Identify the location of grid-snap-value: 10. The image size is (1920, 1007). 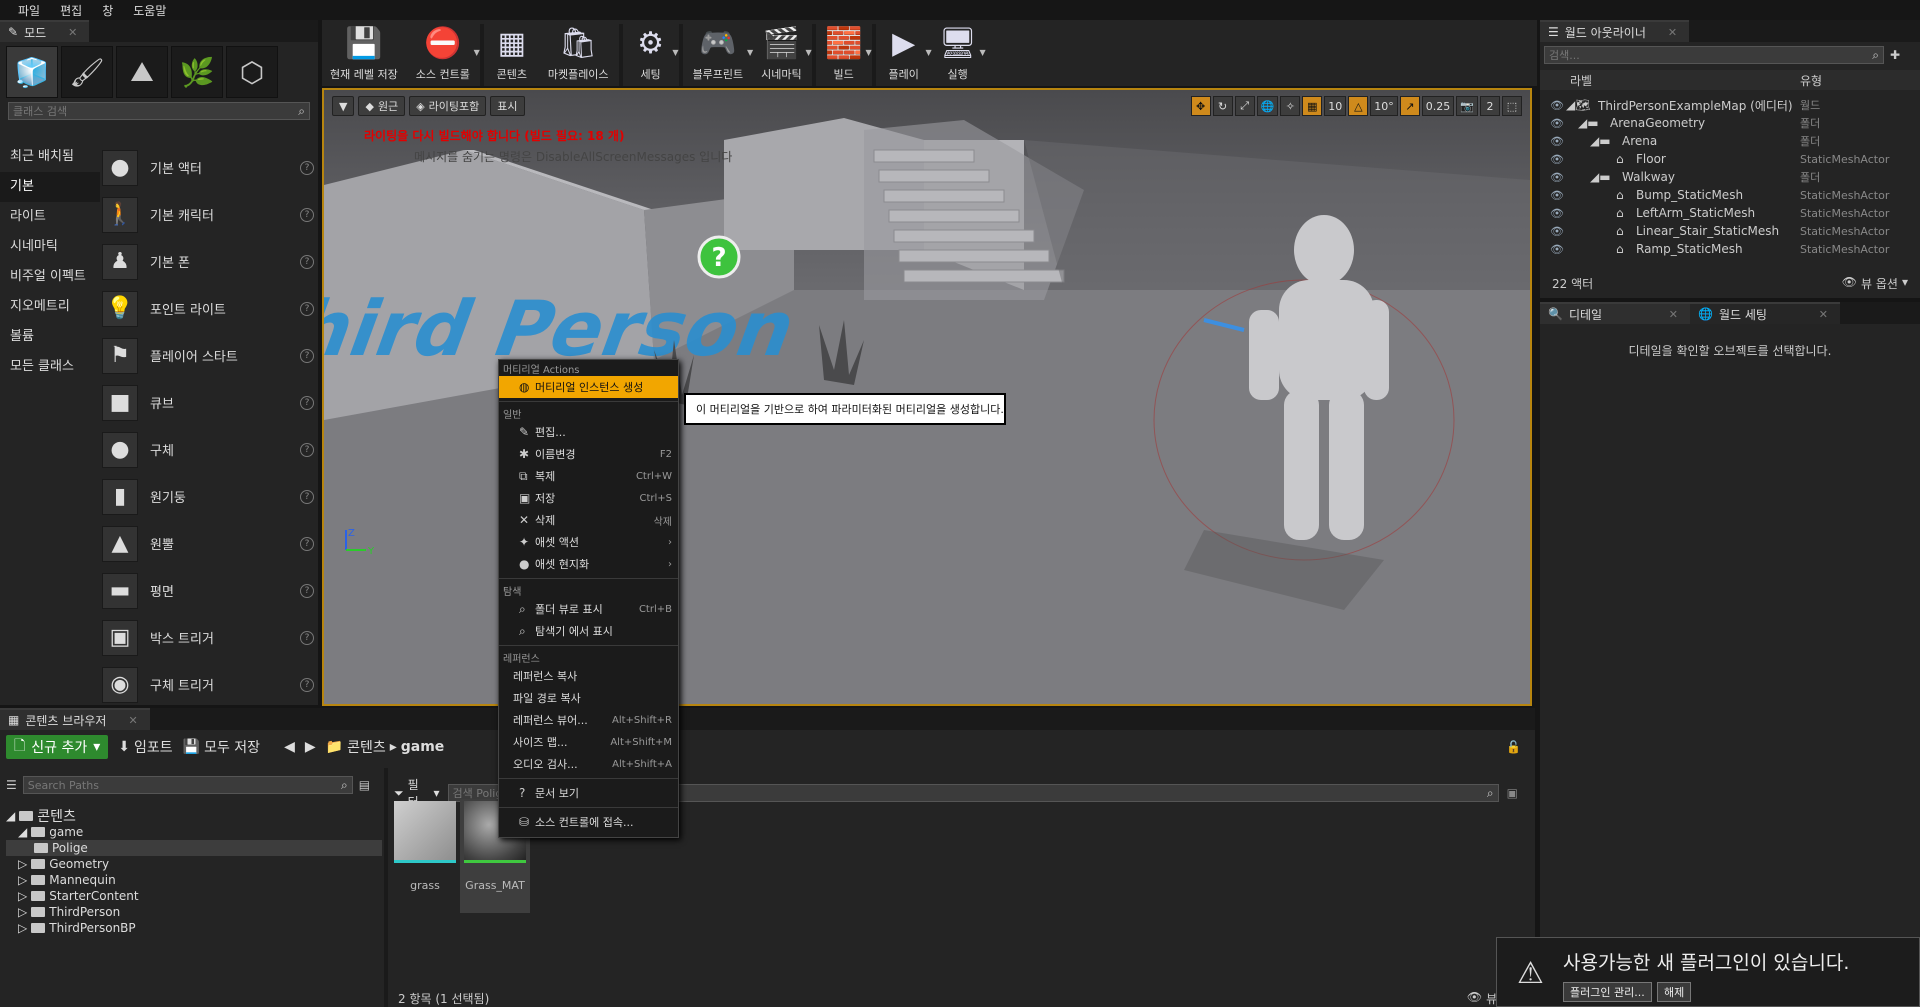
(1335, 106).